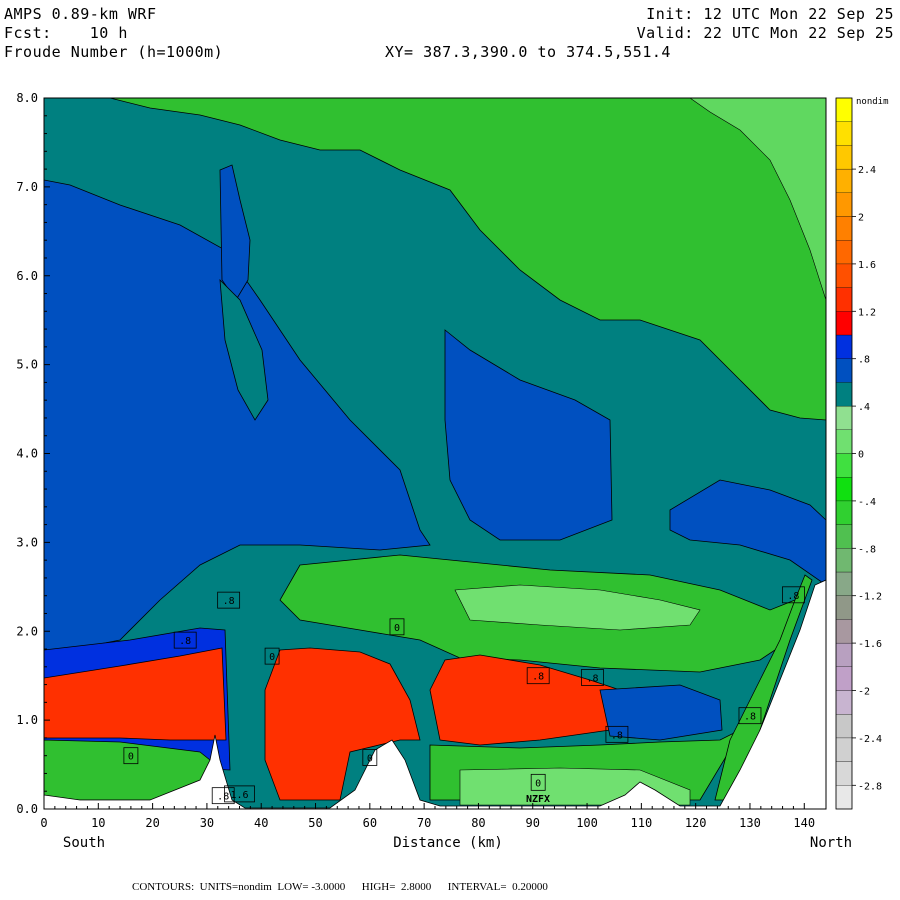 Image resolution: width=900 pixels, height=900 pixels. I want to click on station-annotation: NZFX, so click(538, 799).